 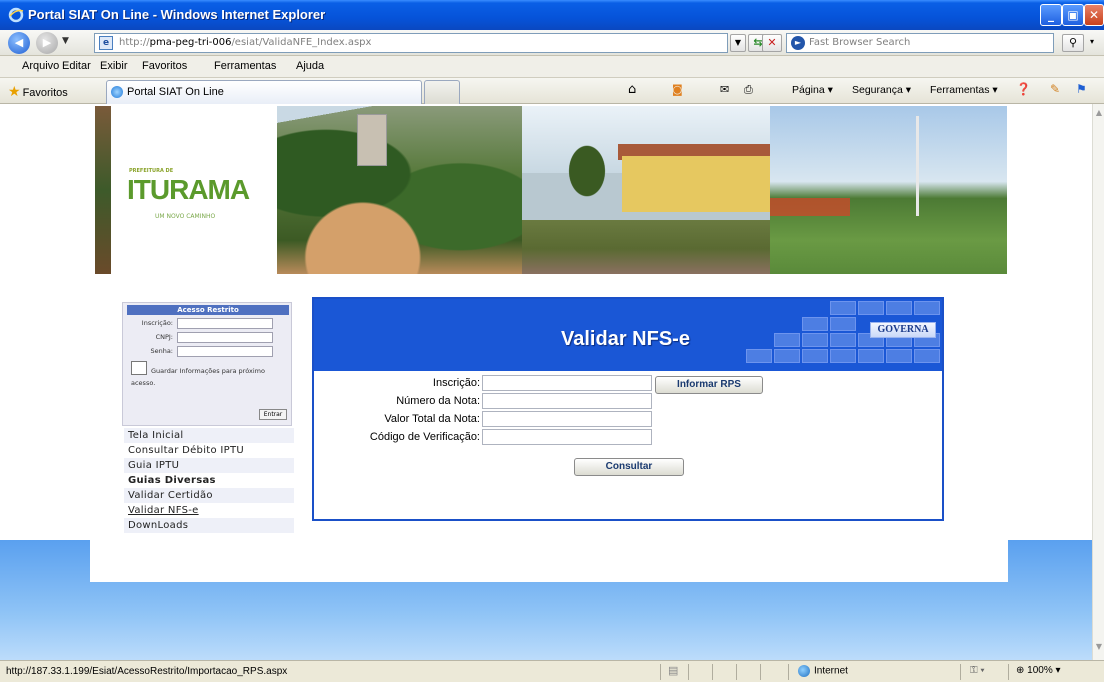 What do you see at coordinates (161, 351) in the screenshot?
I see `login-label-senha: Senha:` at bounding box center [161, 351].